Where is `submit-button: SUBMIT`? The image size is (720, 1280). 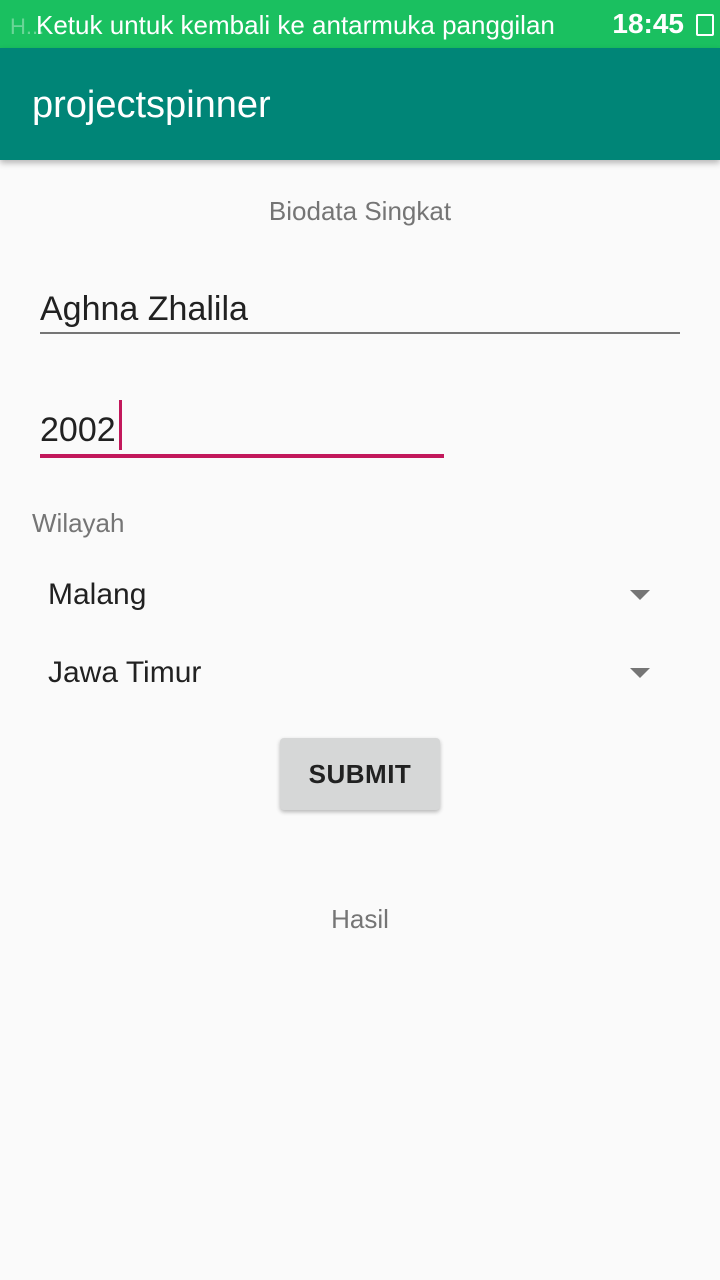 submit-button: SUBMIT is located at coordinates (360, 774).